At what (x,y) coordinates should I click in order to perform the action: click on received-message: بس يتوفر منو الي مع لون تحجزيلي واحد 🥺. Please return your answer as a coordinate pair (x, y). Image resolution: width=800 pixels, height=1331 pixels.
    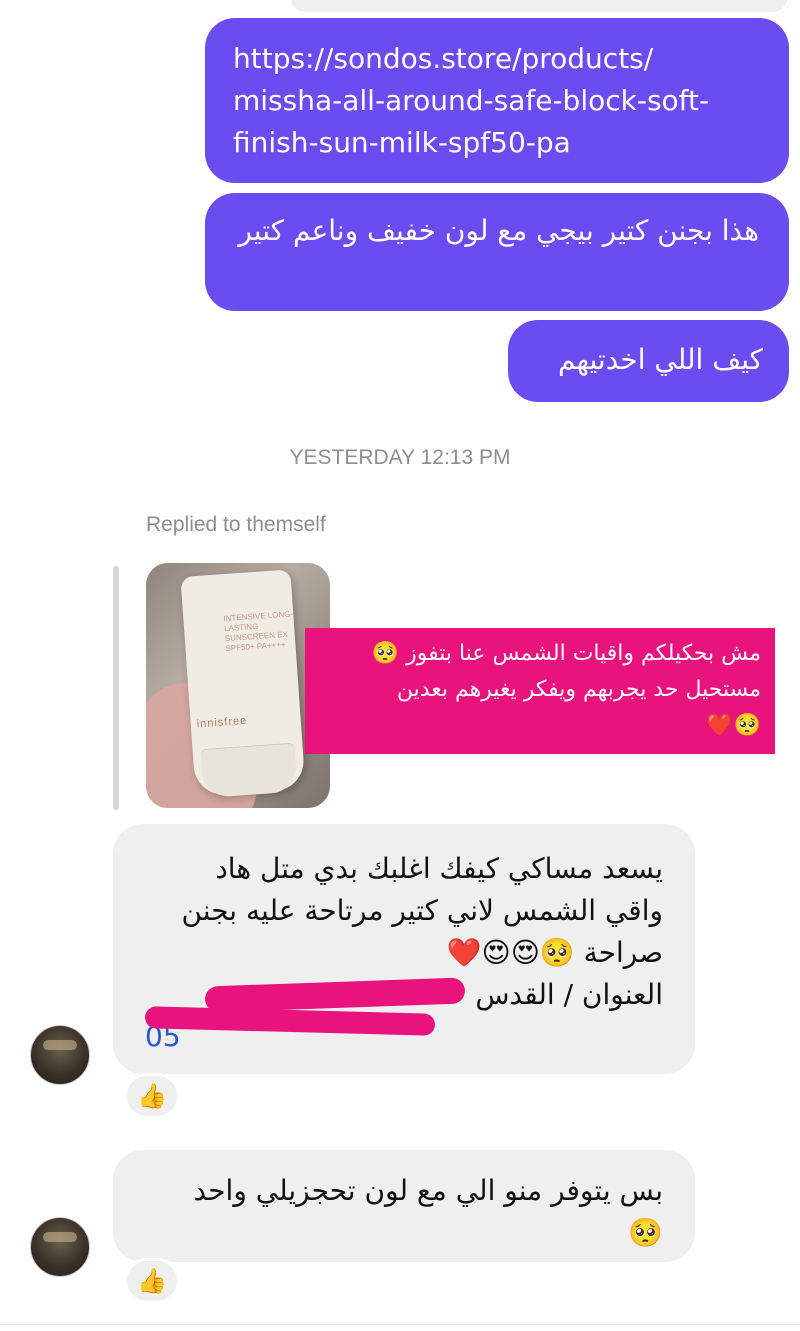
    Looking at the image, I should click on (404, 1206).